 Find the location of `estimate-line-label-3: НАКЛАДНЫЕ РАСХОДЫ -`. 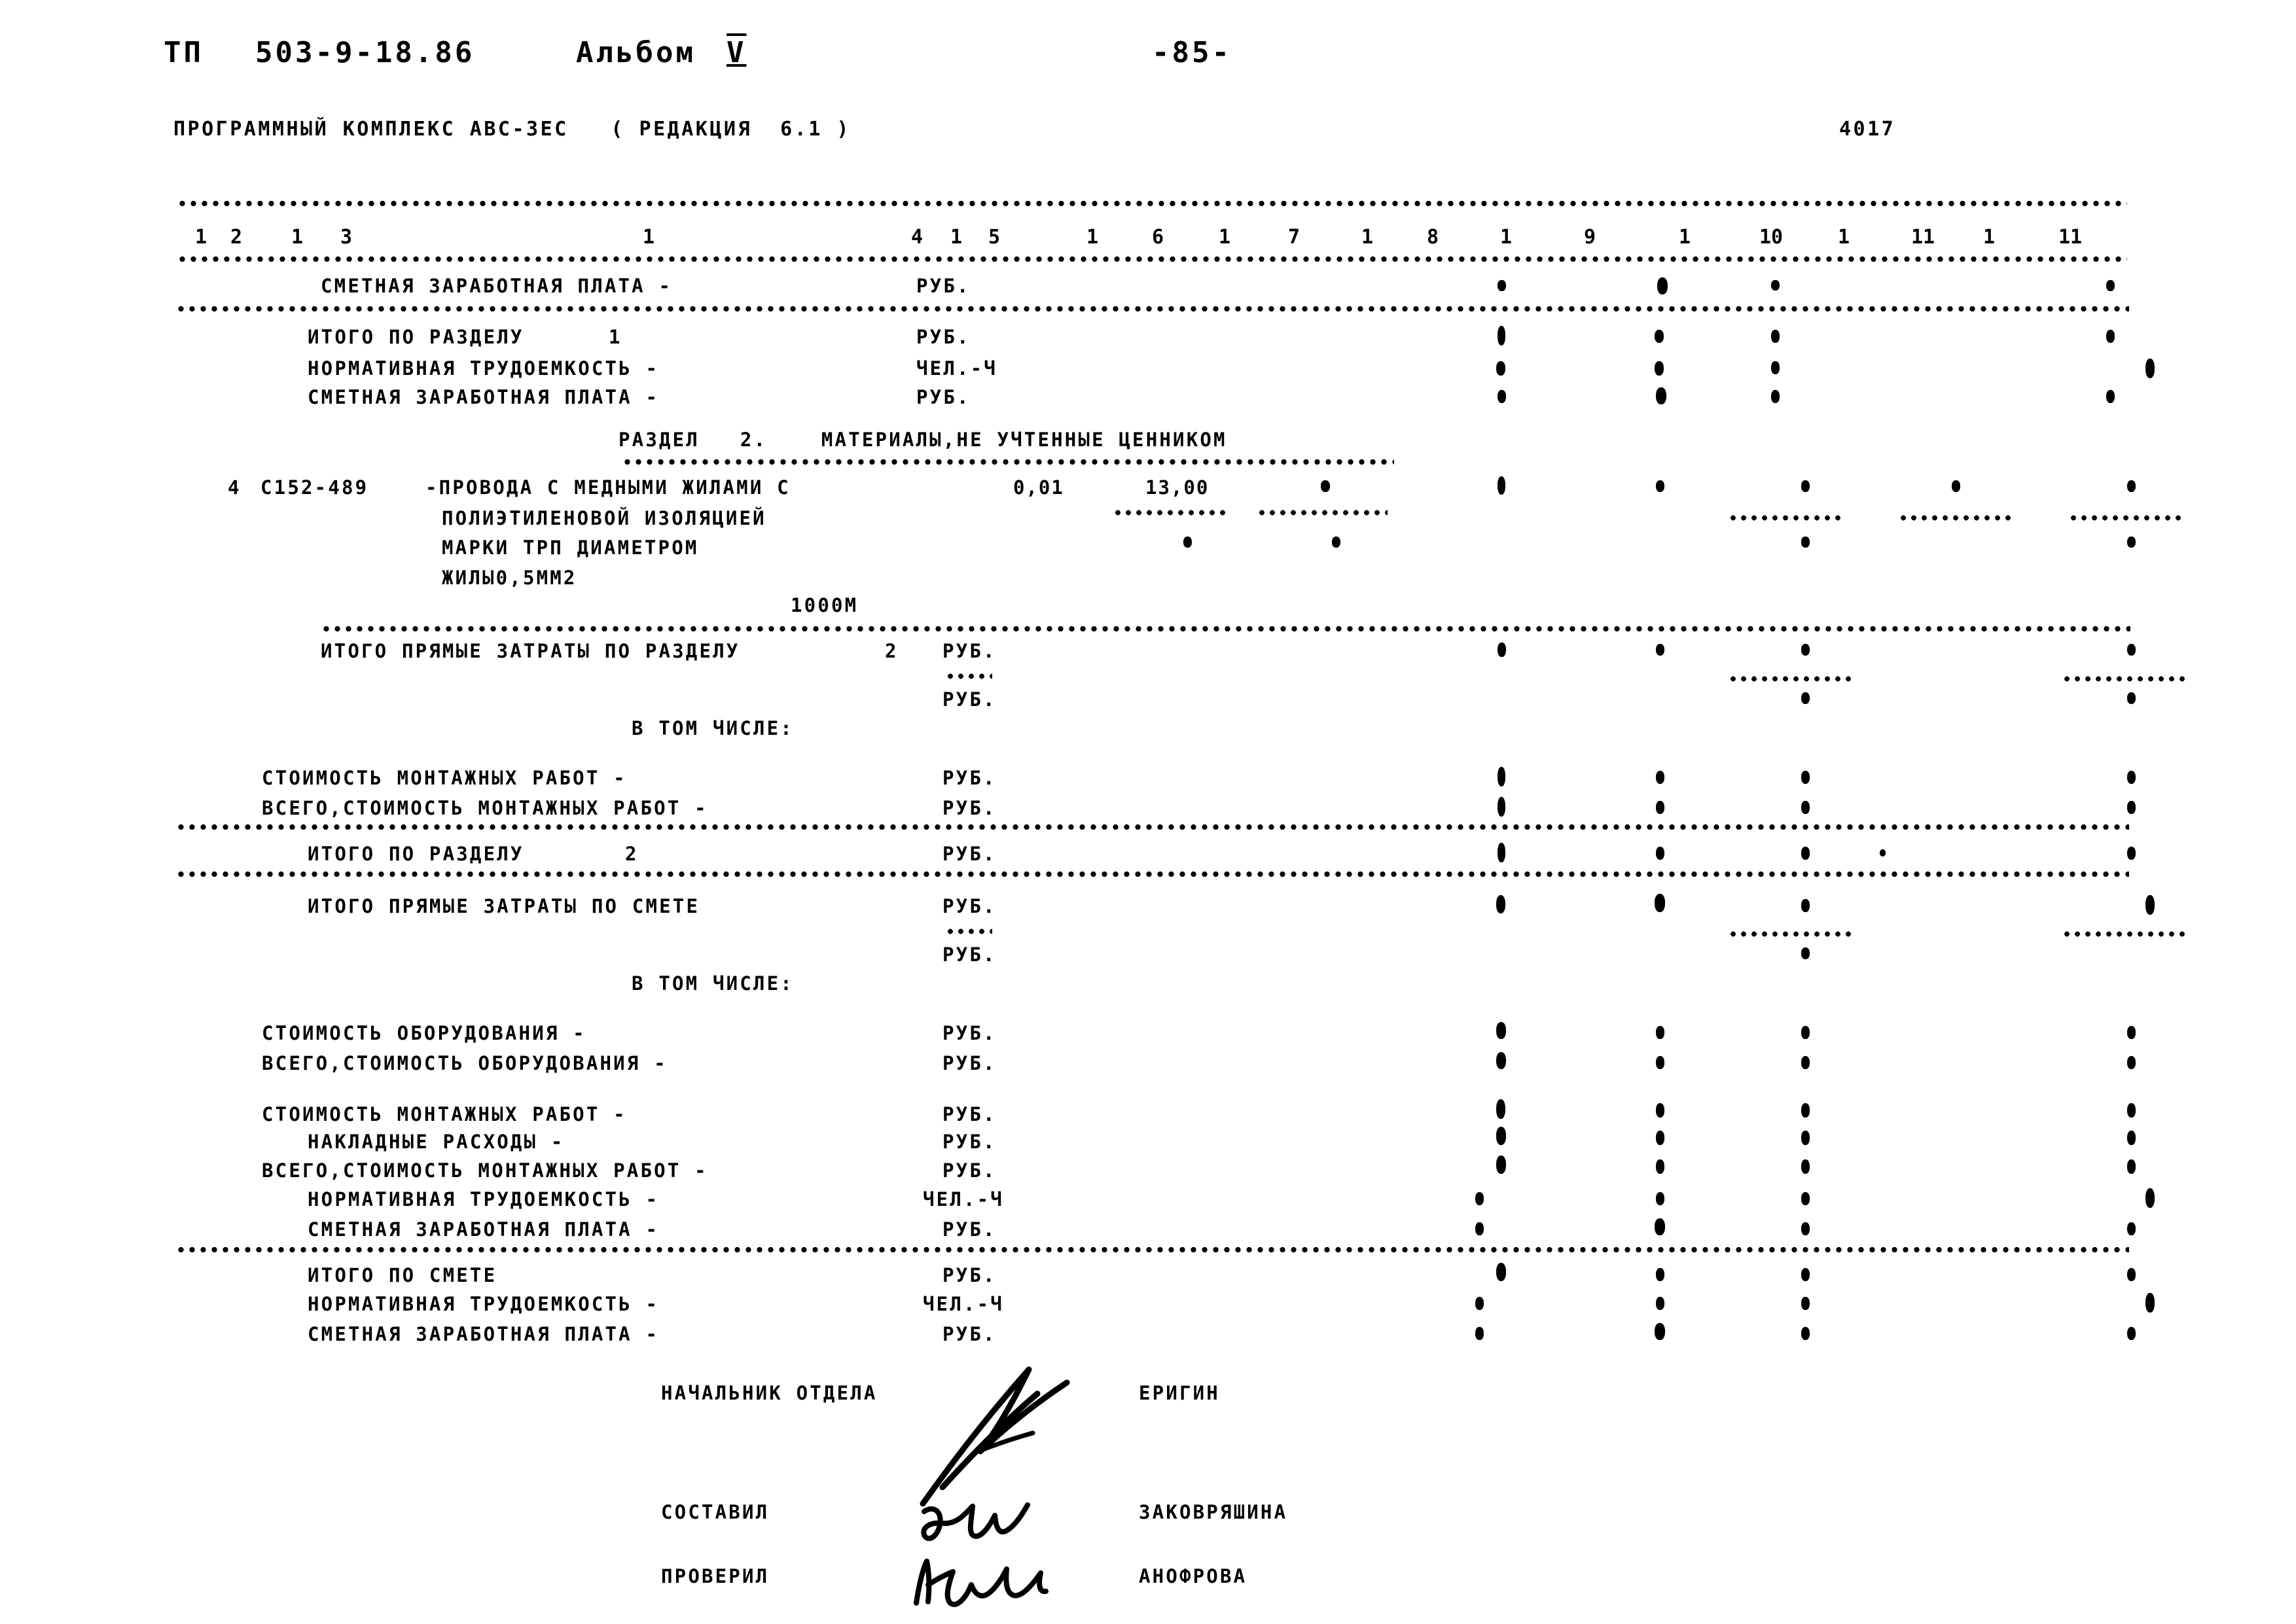

estimate-line-label-3: НАКЛАДНЫЕ РАСХОДЫ - is located at coordinates (436, 1142).